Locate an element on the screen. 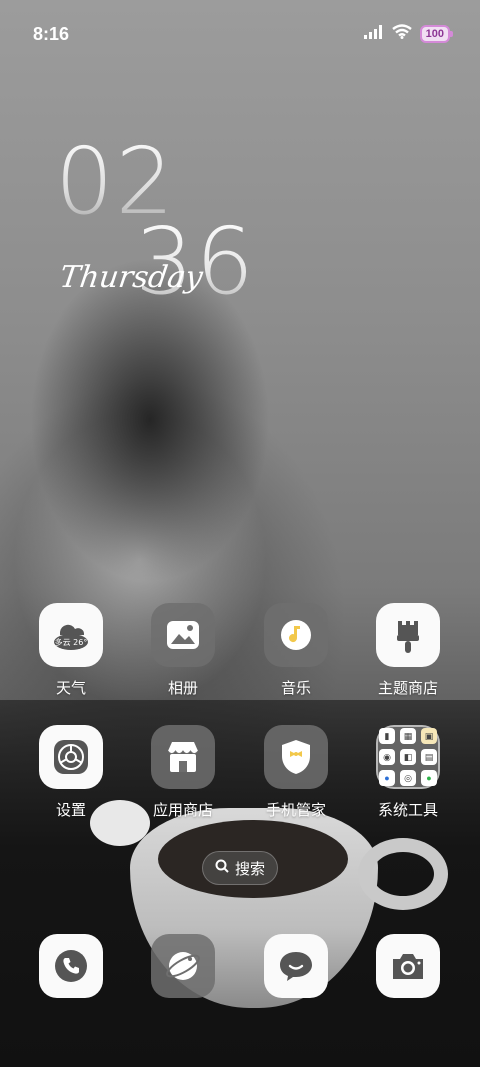  folder-mini-icon: ▤ is located at coordinates (429, 757).